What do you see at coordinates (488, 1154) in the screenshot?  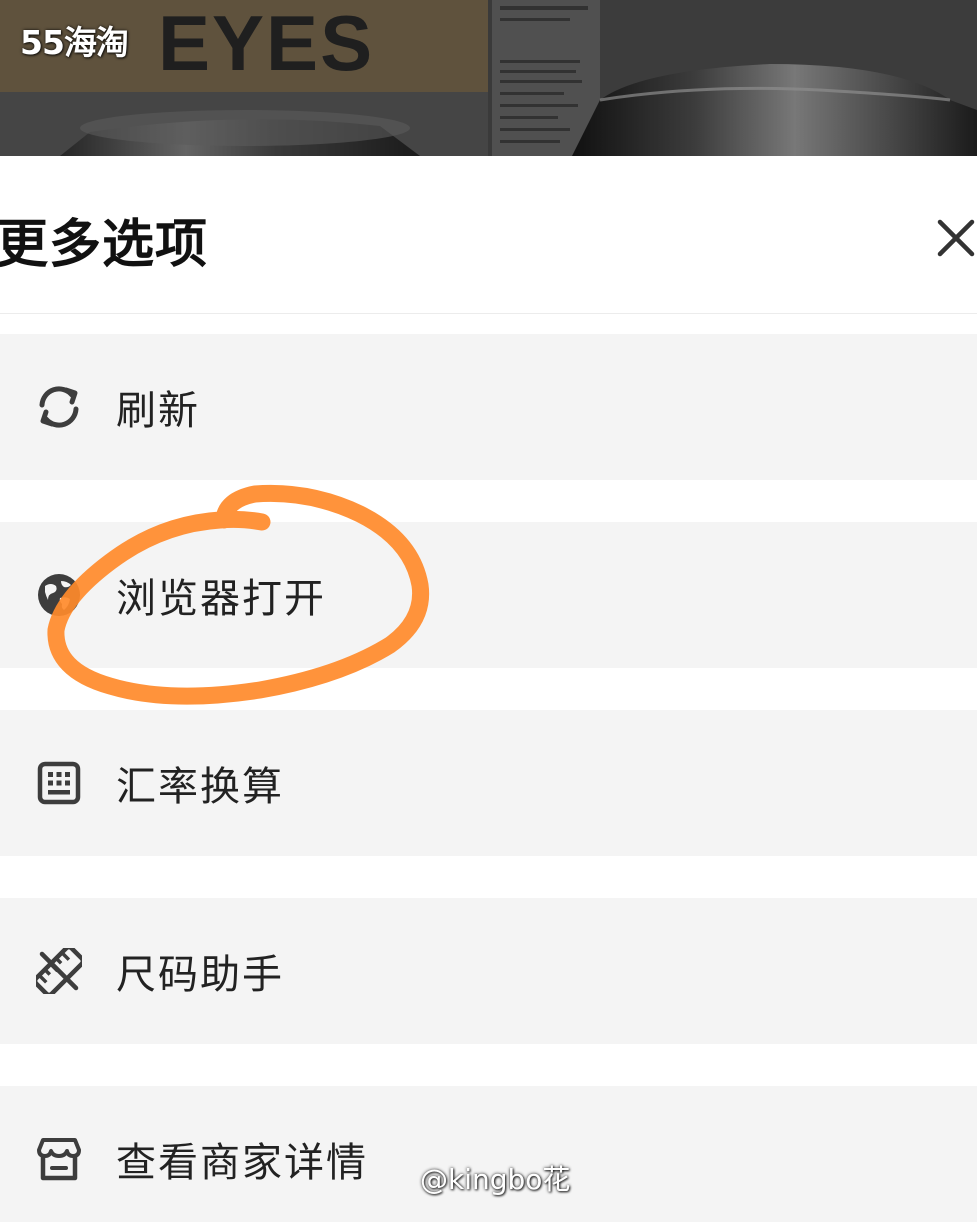 I see `menu-item-view-merchant-details: 查看商家详情` at bounding box center [488, 1154].